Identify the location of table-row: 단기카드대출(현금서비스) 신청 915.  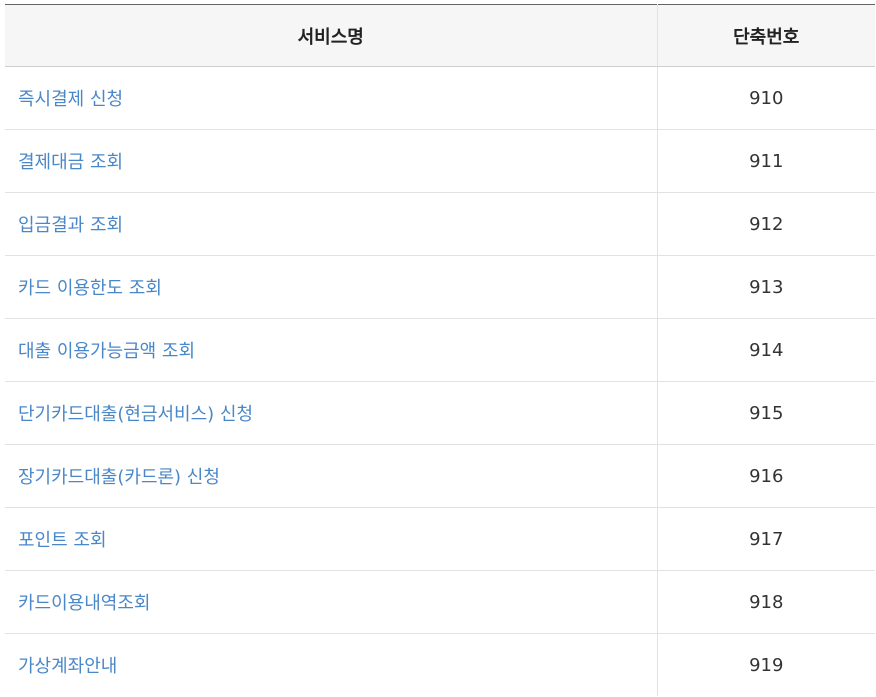
(440, 413).